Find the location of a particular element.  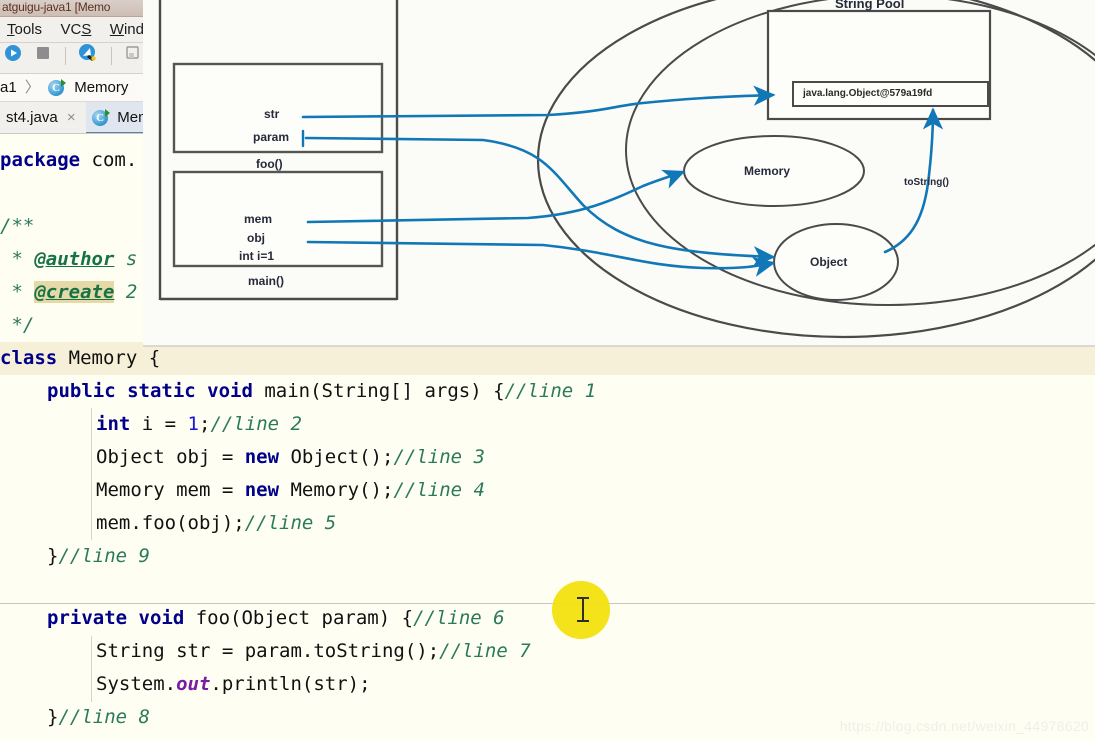

code-line-doc-author: * @author s is located at coordinates (68, 259).